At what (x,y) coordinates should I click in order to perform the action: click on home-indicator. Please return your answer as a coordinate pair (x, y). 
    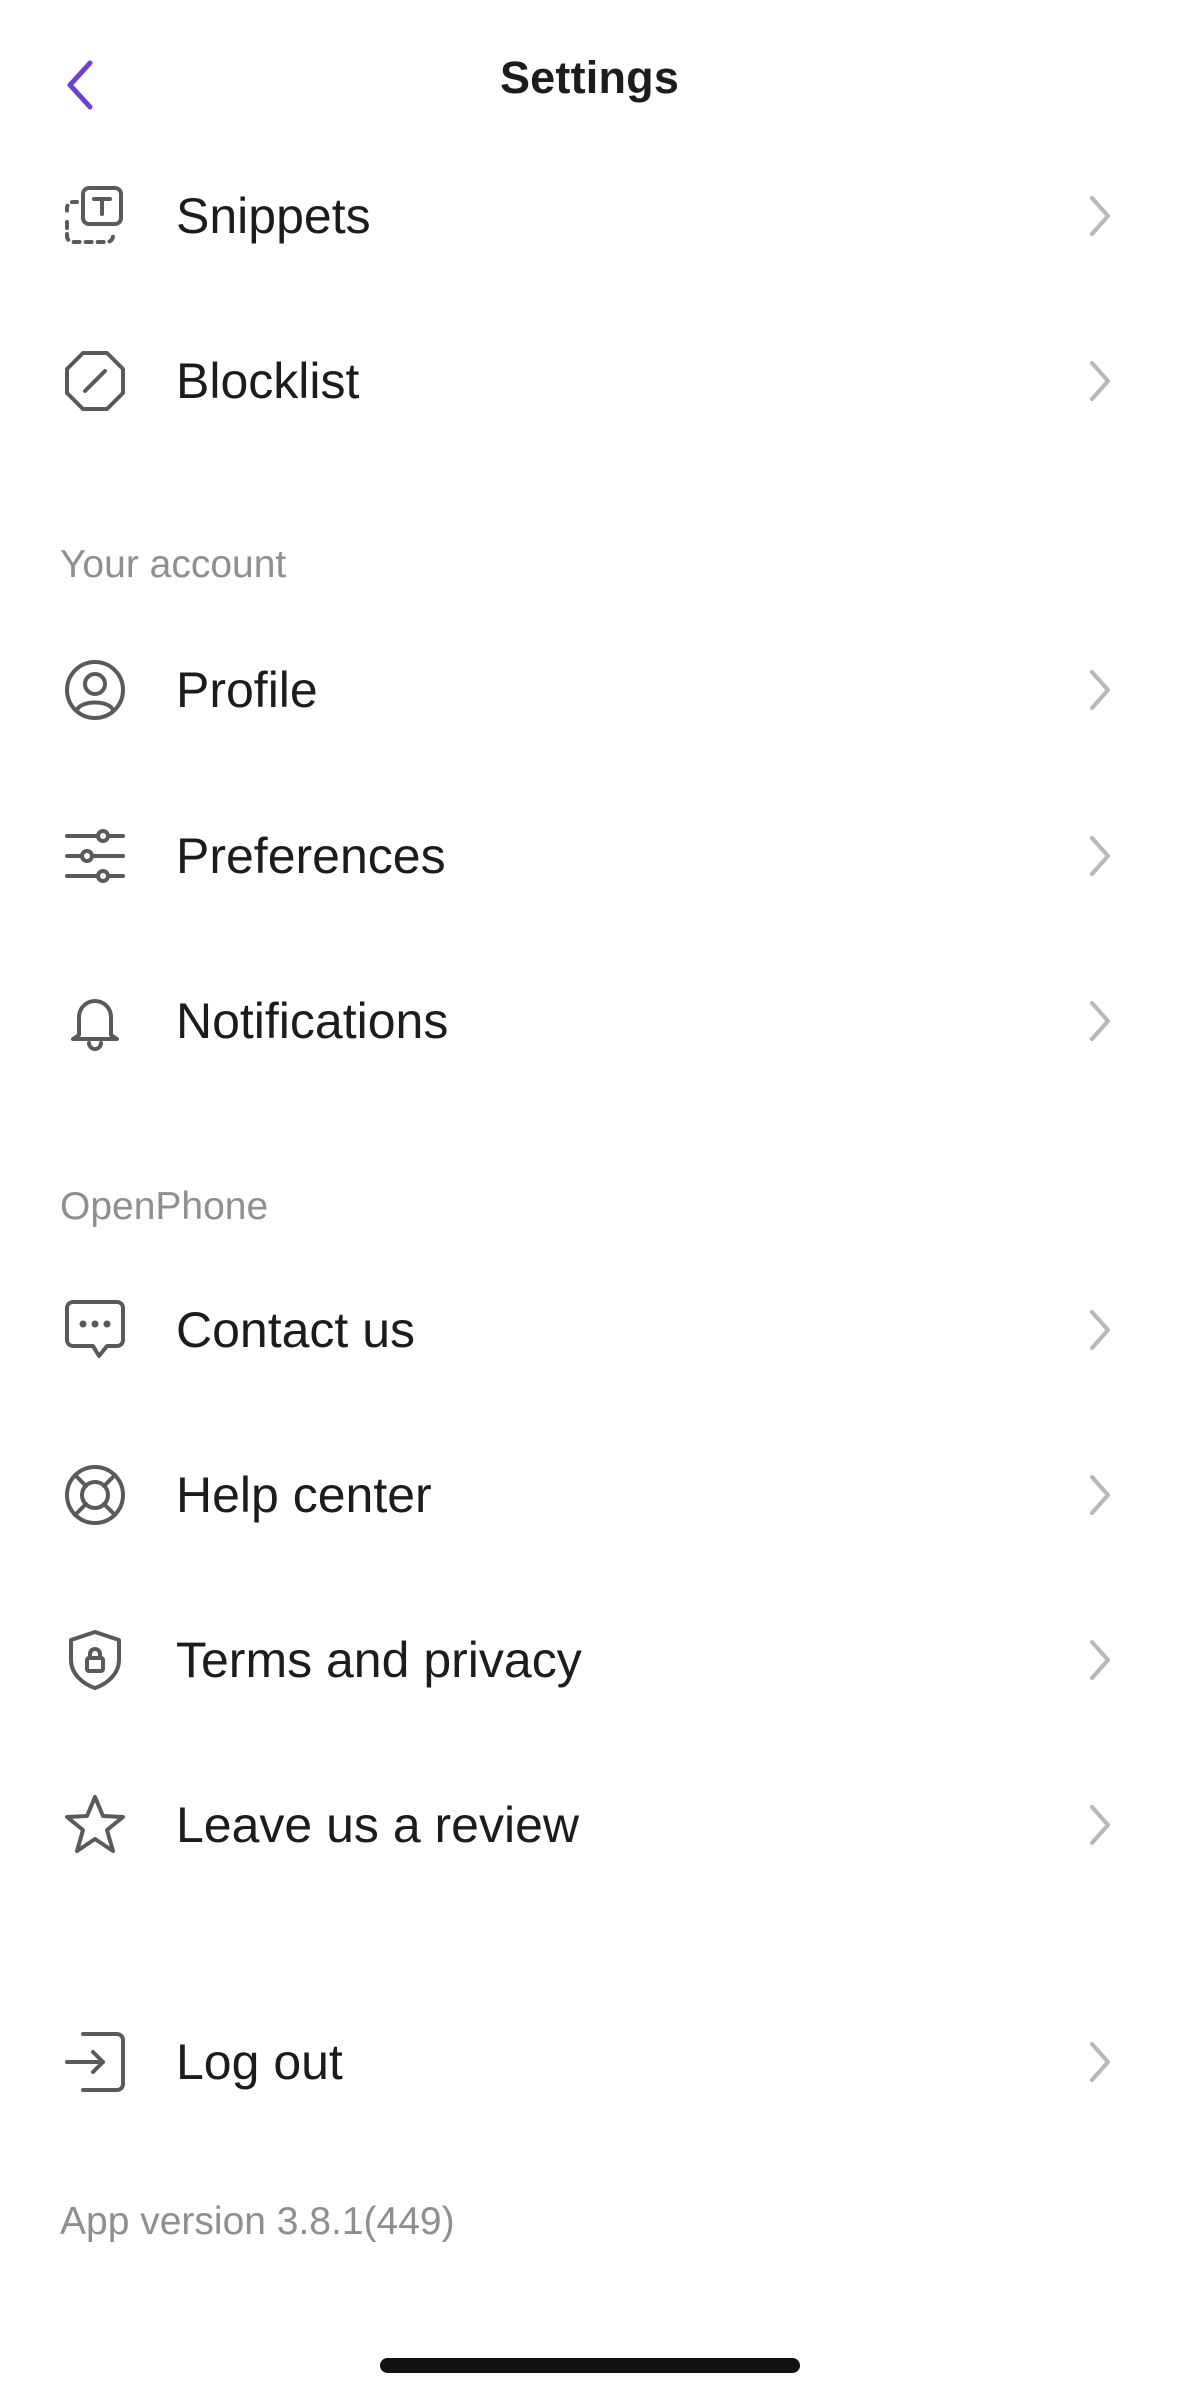
    Looking at the image, I should click on (590, 2365).